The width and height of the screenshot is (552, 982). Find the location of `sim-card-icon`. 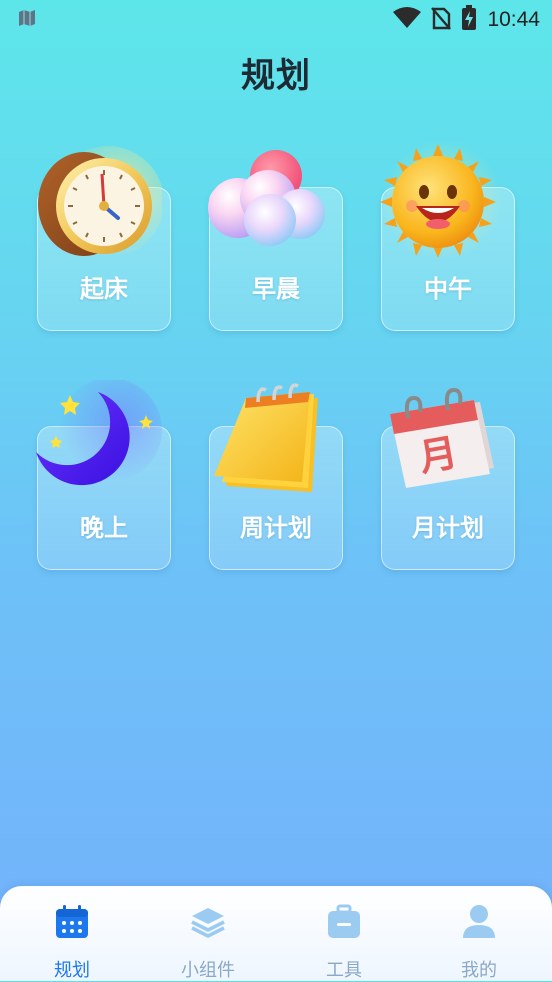

sim-card-icon is located at coordinates (27, 20).